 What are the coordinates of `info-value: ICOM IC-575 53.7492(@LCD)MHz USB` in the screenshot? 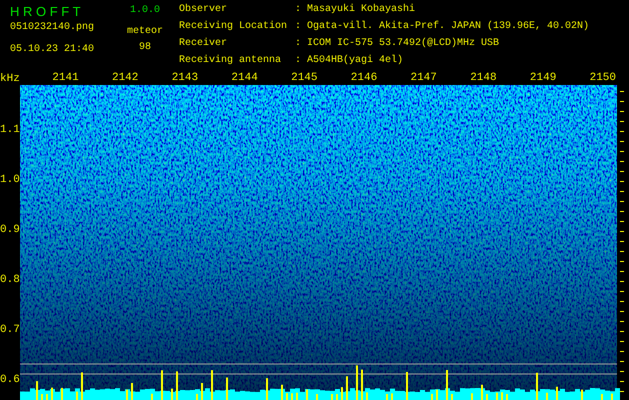 It's located at (403, 44).